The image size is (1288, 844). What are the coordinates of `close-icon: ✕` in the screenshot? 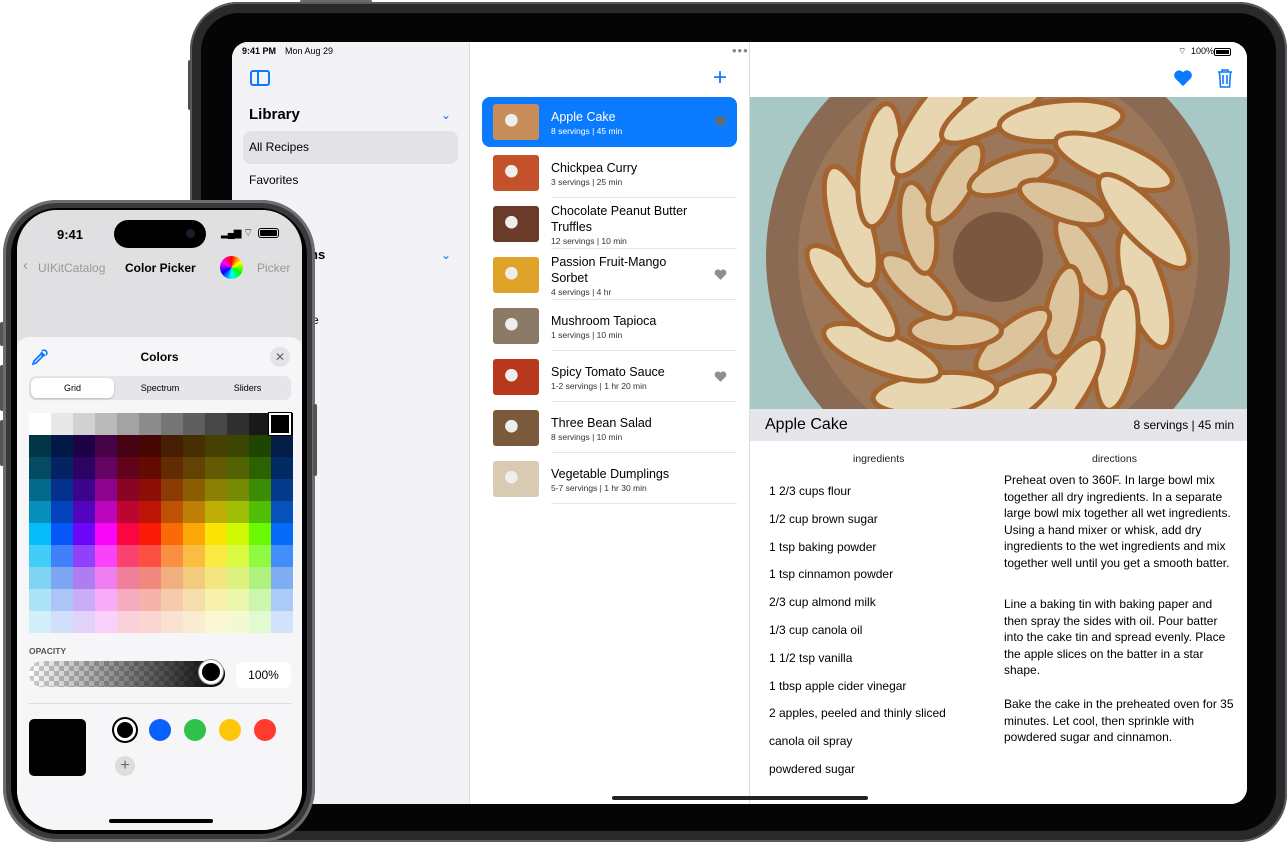 It's located at (280, 357).